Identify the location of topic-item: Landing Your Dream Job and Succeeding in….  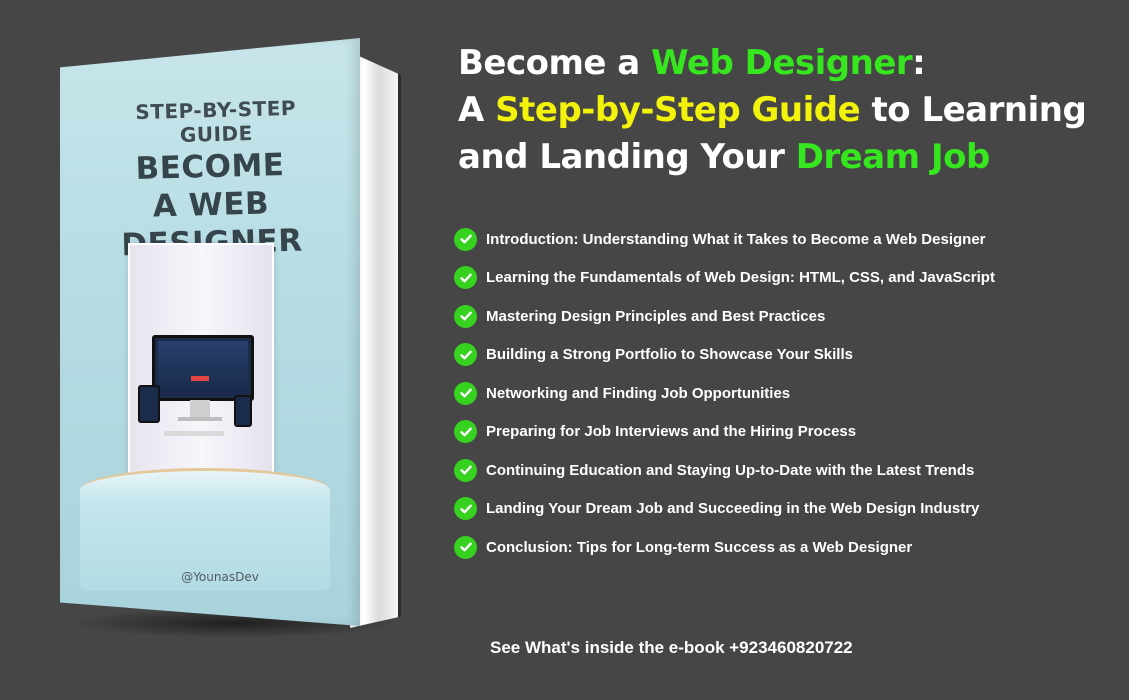
(784, 509).